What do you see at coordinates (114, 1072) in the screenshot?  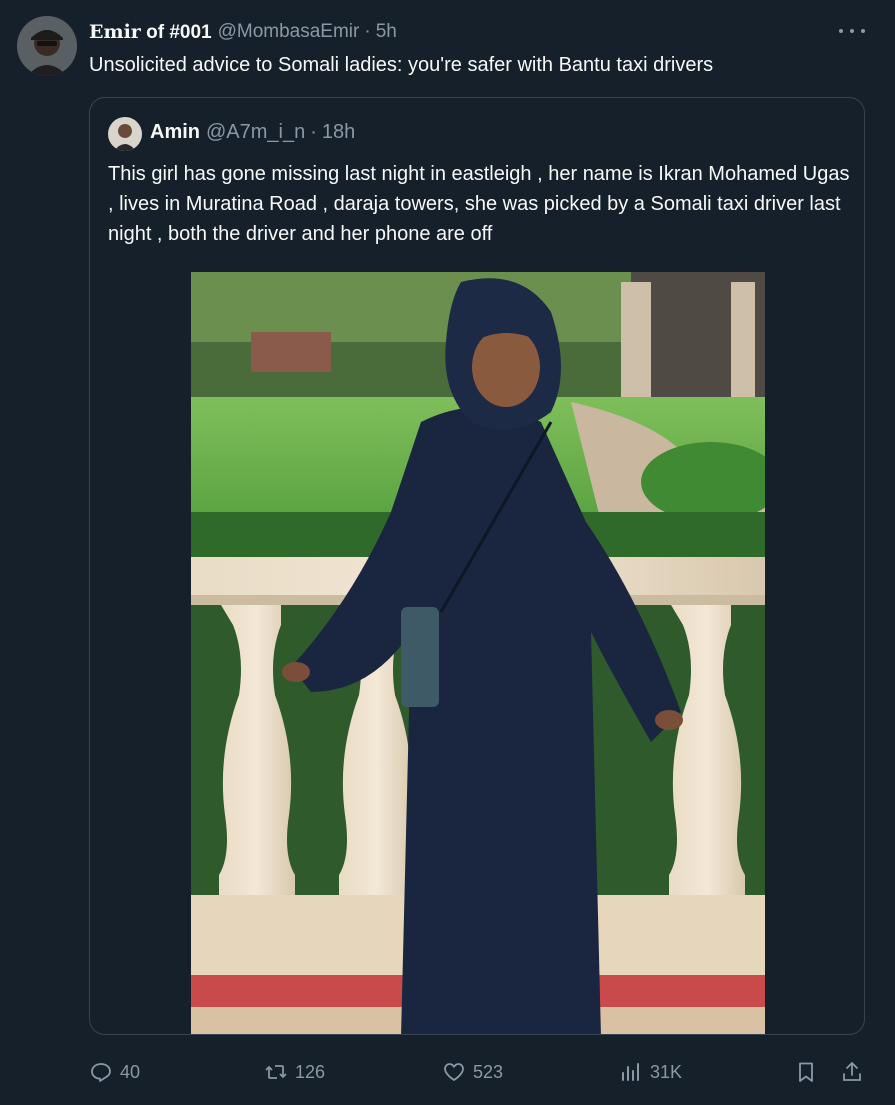 I see `reply-button: 40` at bounding box center [114, 1072].